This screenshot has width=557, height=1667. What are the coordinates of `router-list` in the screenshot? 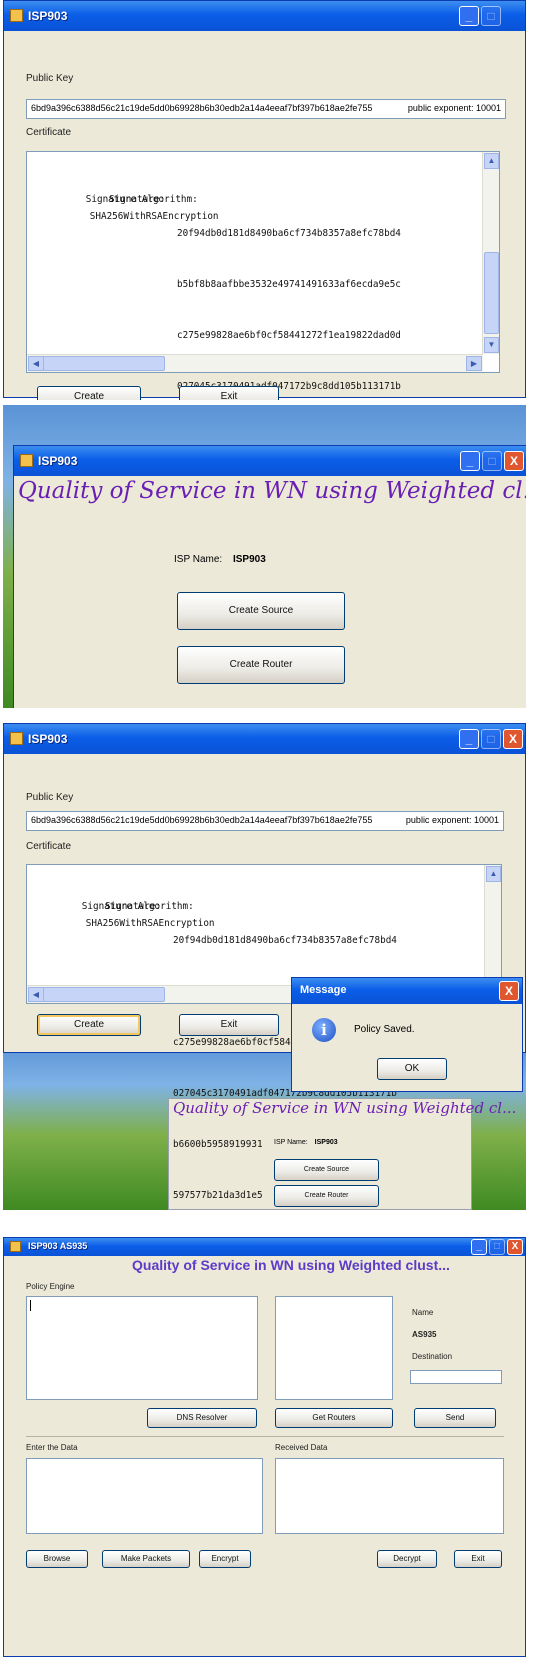 It's located at (334, 1348).